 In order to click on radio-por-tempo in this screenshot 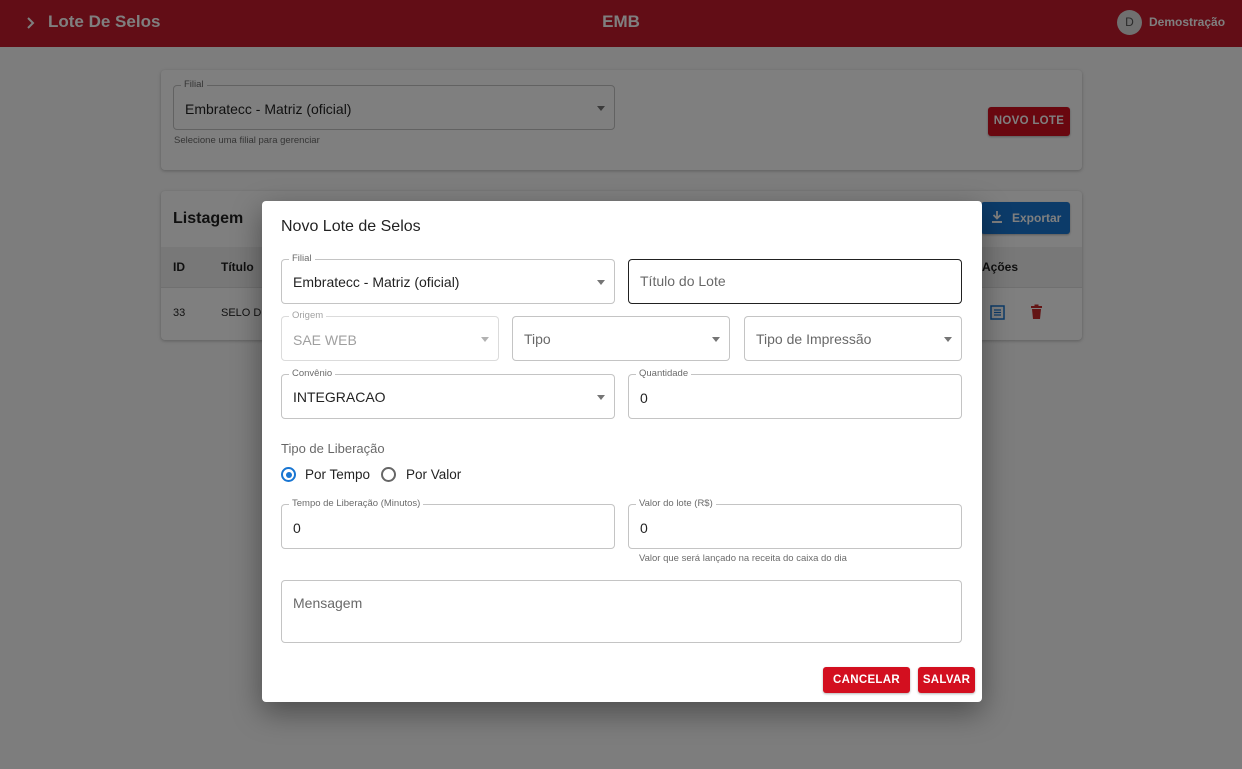, I will do `click(288, 474)`.